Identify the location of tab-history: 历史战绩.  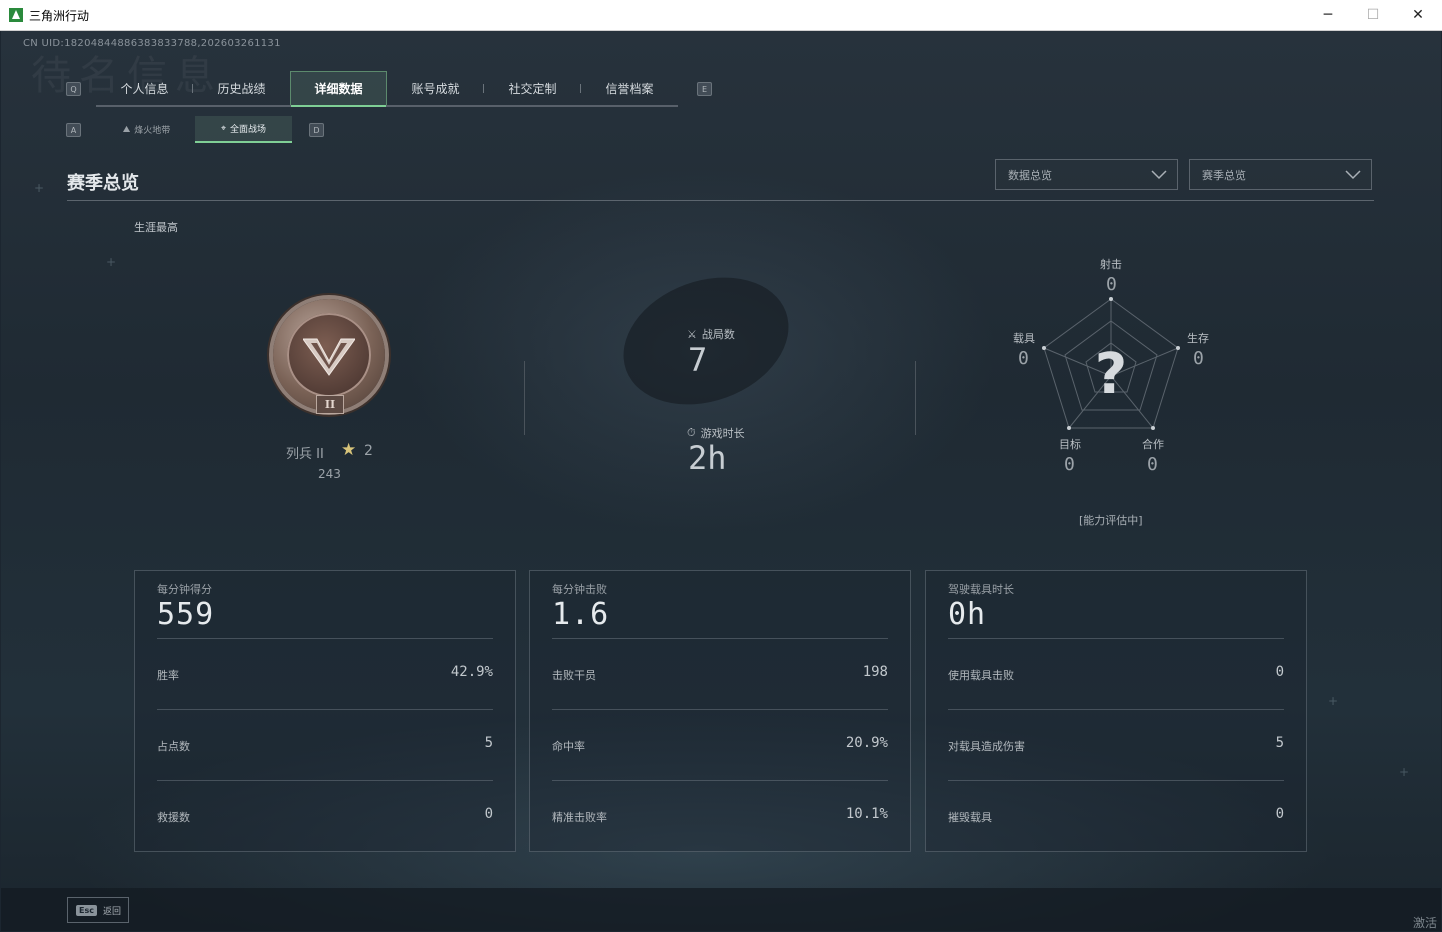
(241, 88).